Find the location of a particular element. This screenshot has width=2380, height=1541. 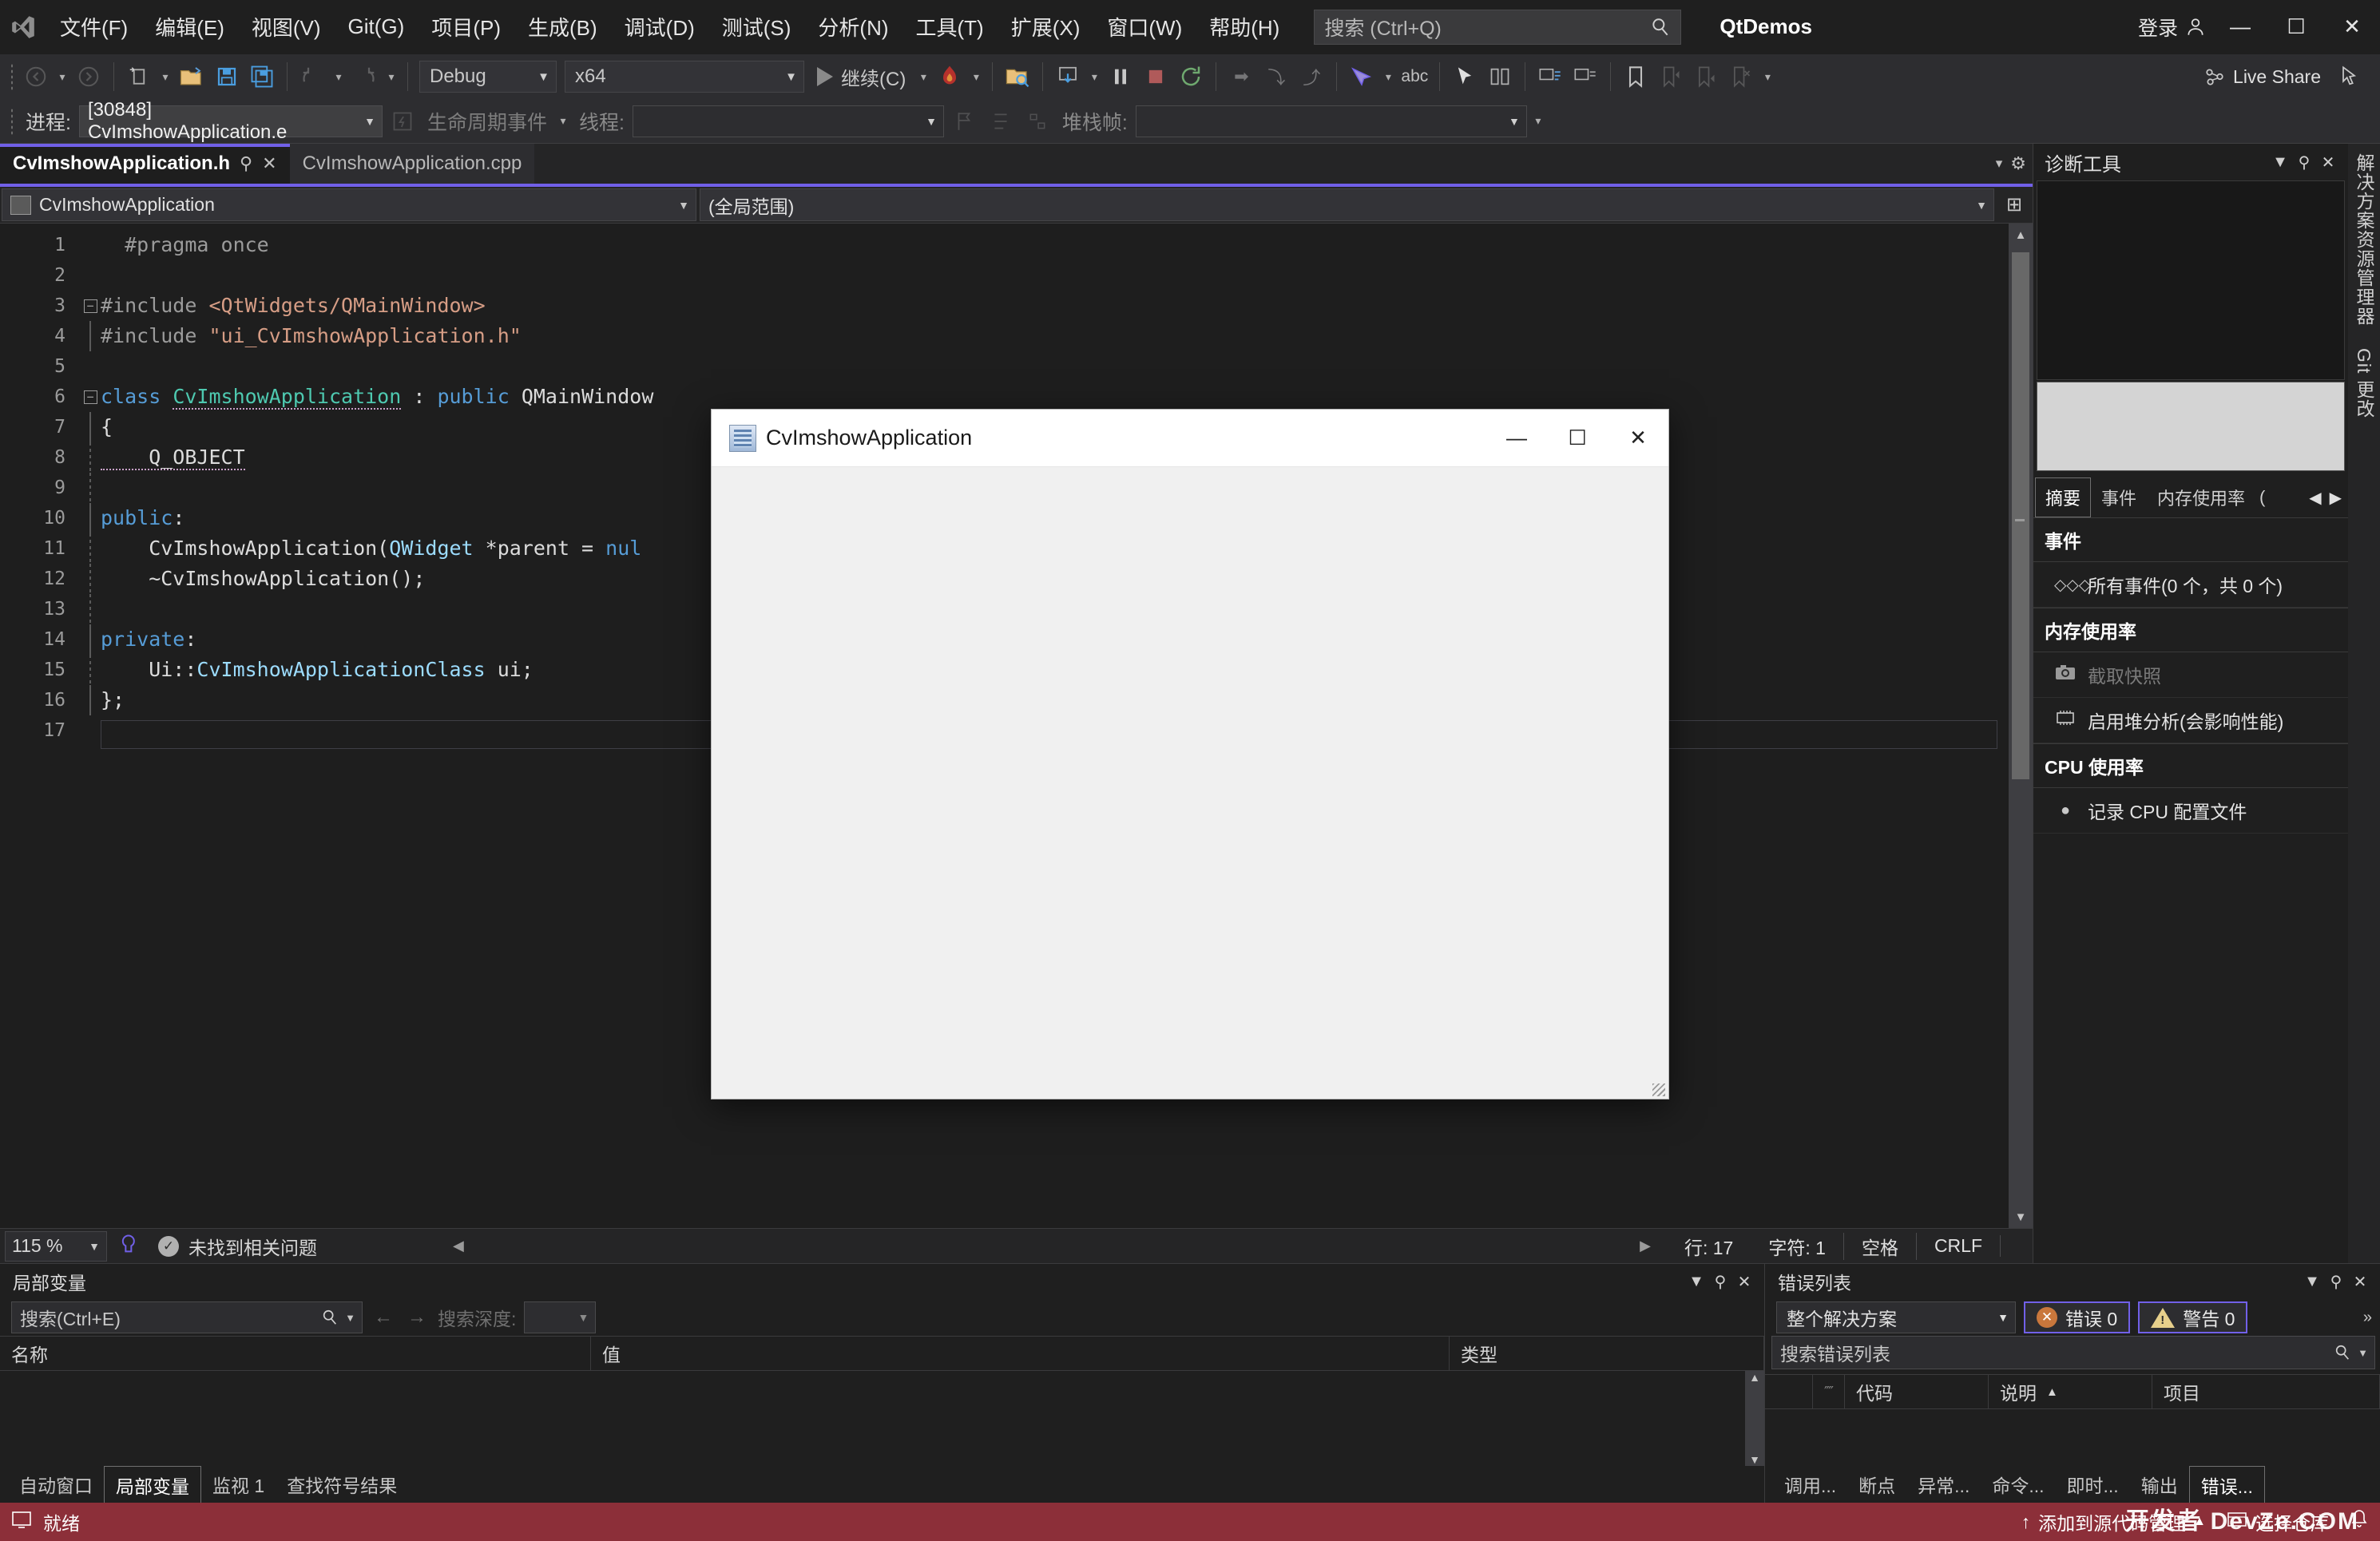

tab-autos: 自动窗口 is located at coordinates (56, 1484).